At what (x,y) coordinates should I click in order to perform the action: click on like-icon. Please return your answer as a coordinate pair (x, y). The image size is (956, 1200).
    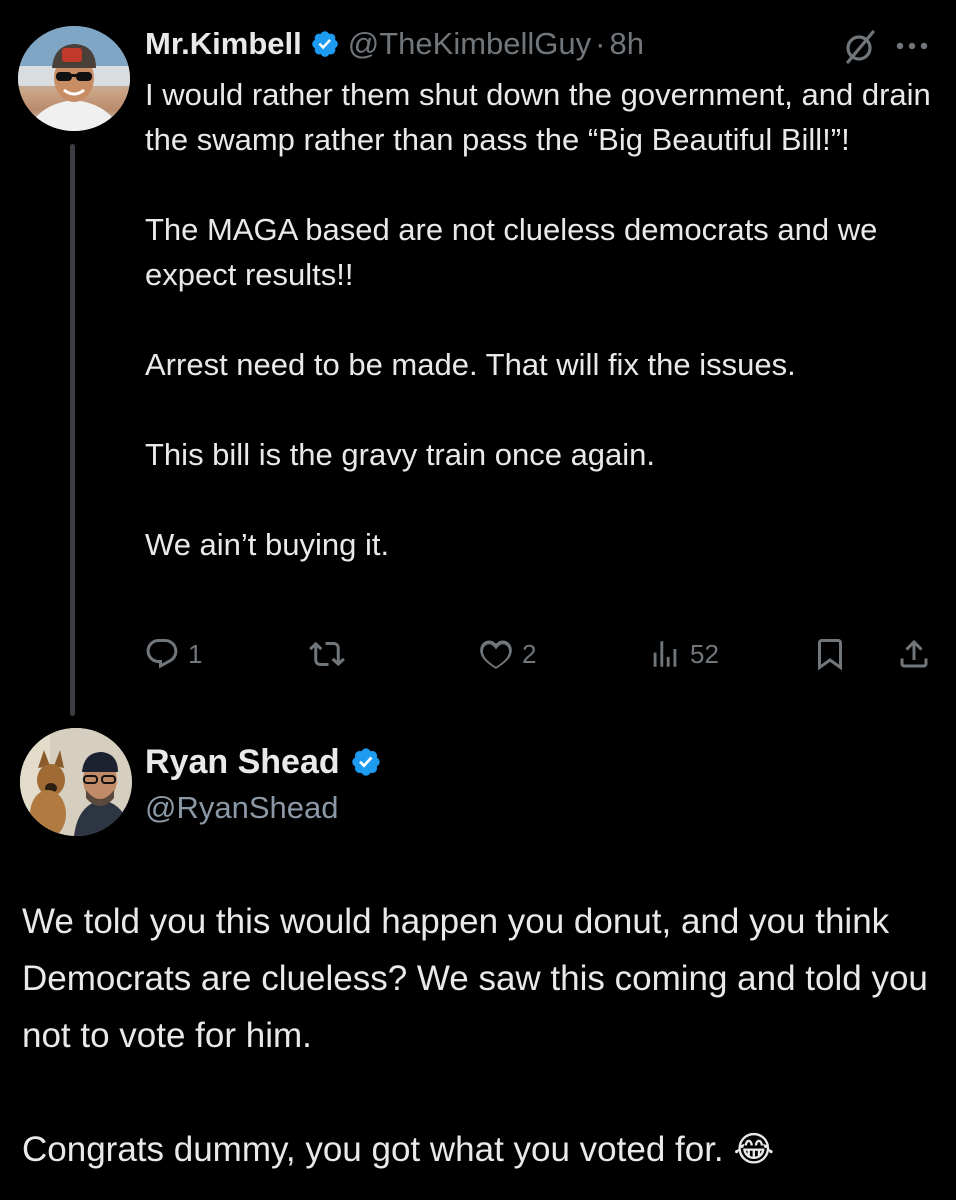
    Looking at the image, I should click on (496, 654).